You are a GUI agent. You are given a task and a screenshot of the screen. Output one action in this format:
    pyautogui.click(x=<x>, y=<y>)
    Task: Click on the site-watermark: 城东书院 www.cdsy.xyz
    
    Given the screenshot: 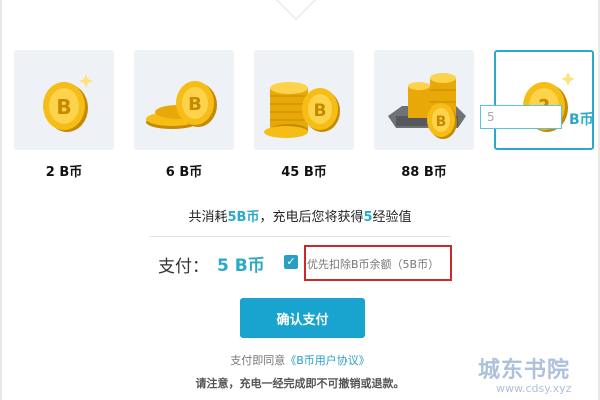 What is the action you would take?
    pyautogui.click(x=537, y=373)
    